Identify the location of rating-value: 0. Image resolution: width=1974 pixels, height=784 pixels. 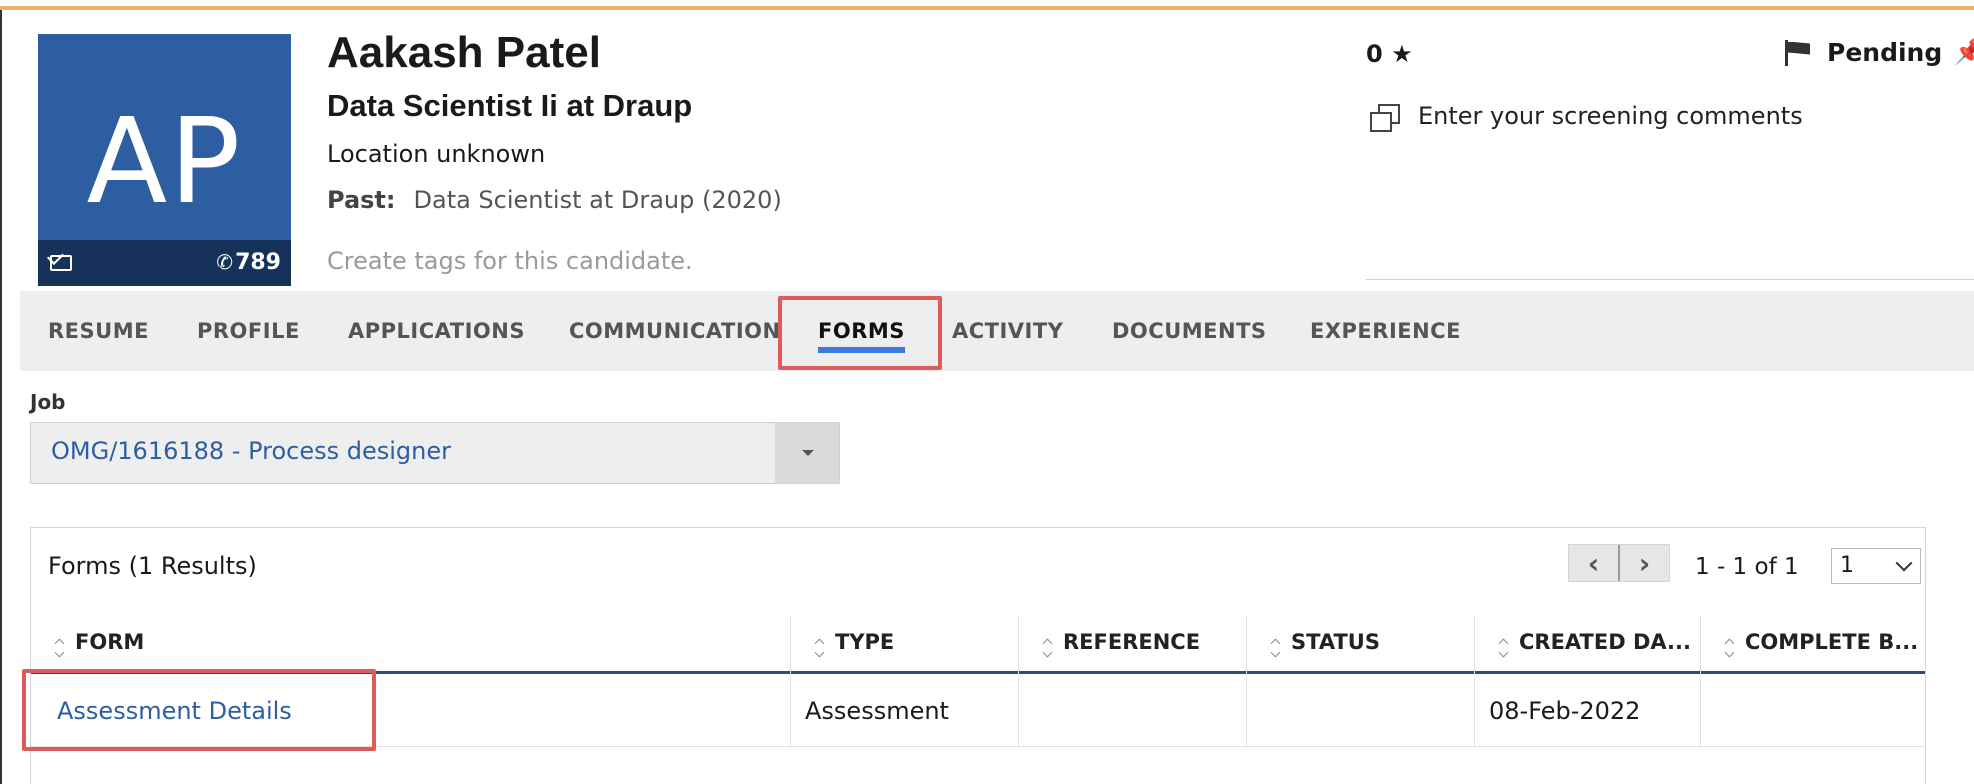
(1374, 54).